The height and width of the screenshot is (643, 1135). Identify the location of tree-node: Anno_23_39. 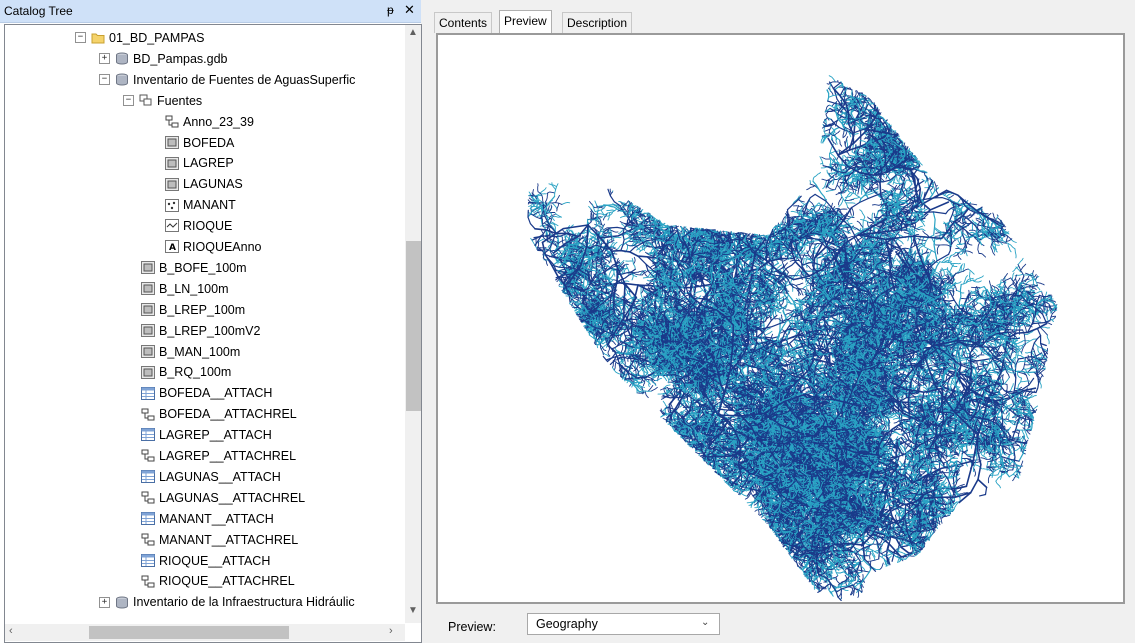
(209, 121).